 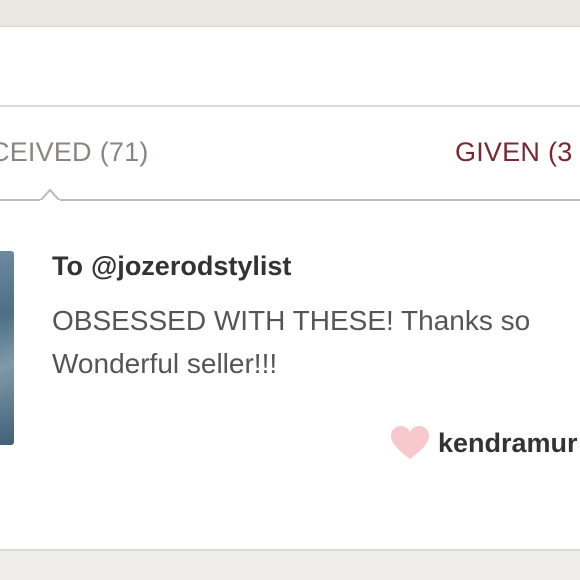 I want to click on feedback-author: kendramur, so click(x=484, y=443).